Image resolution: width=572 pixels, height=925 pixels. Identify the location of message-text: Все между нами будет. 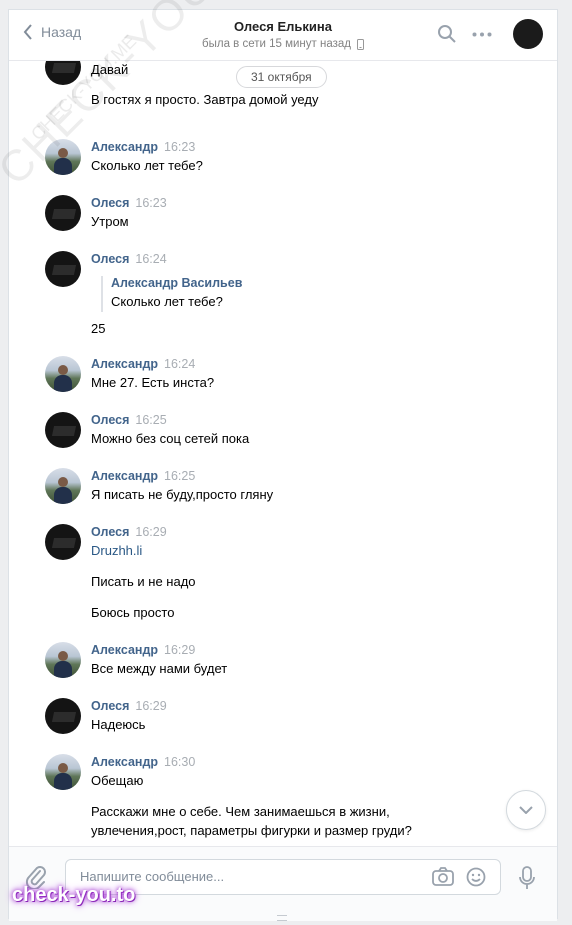
(159, 668).